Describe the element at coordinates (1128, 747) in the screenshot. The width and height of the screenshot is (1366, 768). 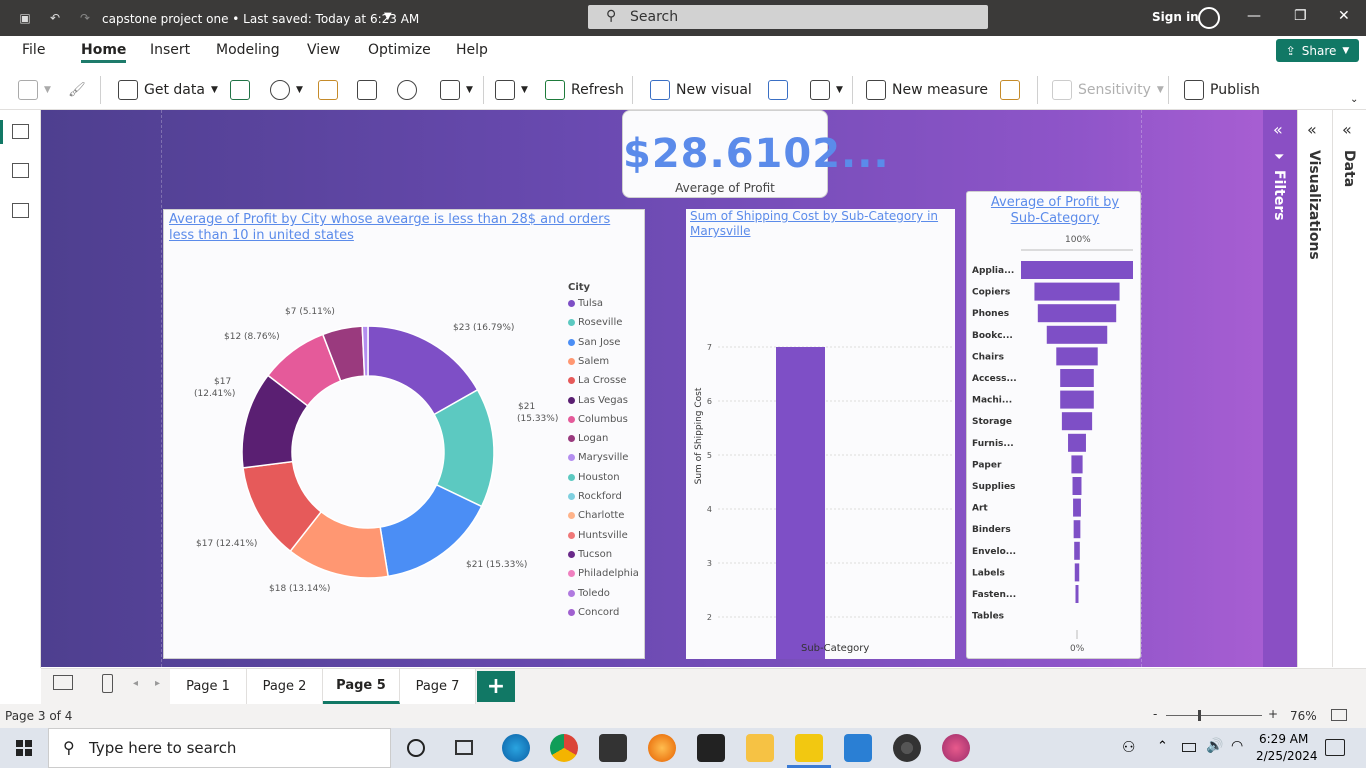
I see `people-icon: ⚇` at that location.